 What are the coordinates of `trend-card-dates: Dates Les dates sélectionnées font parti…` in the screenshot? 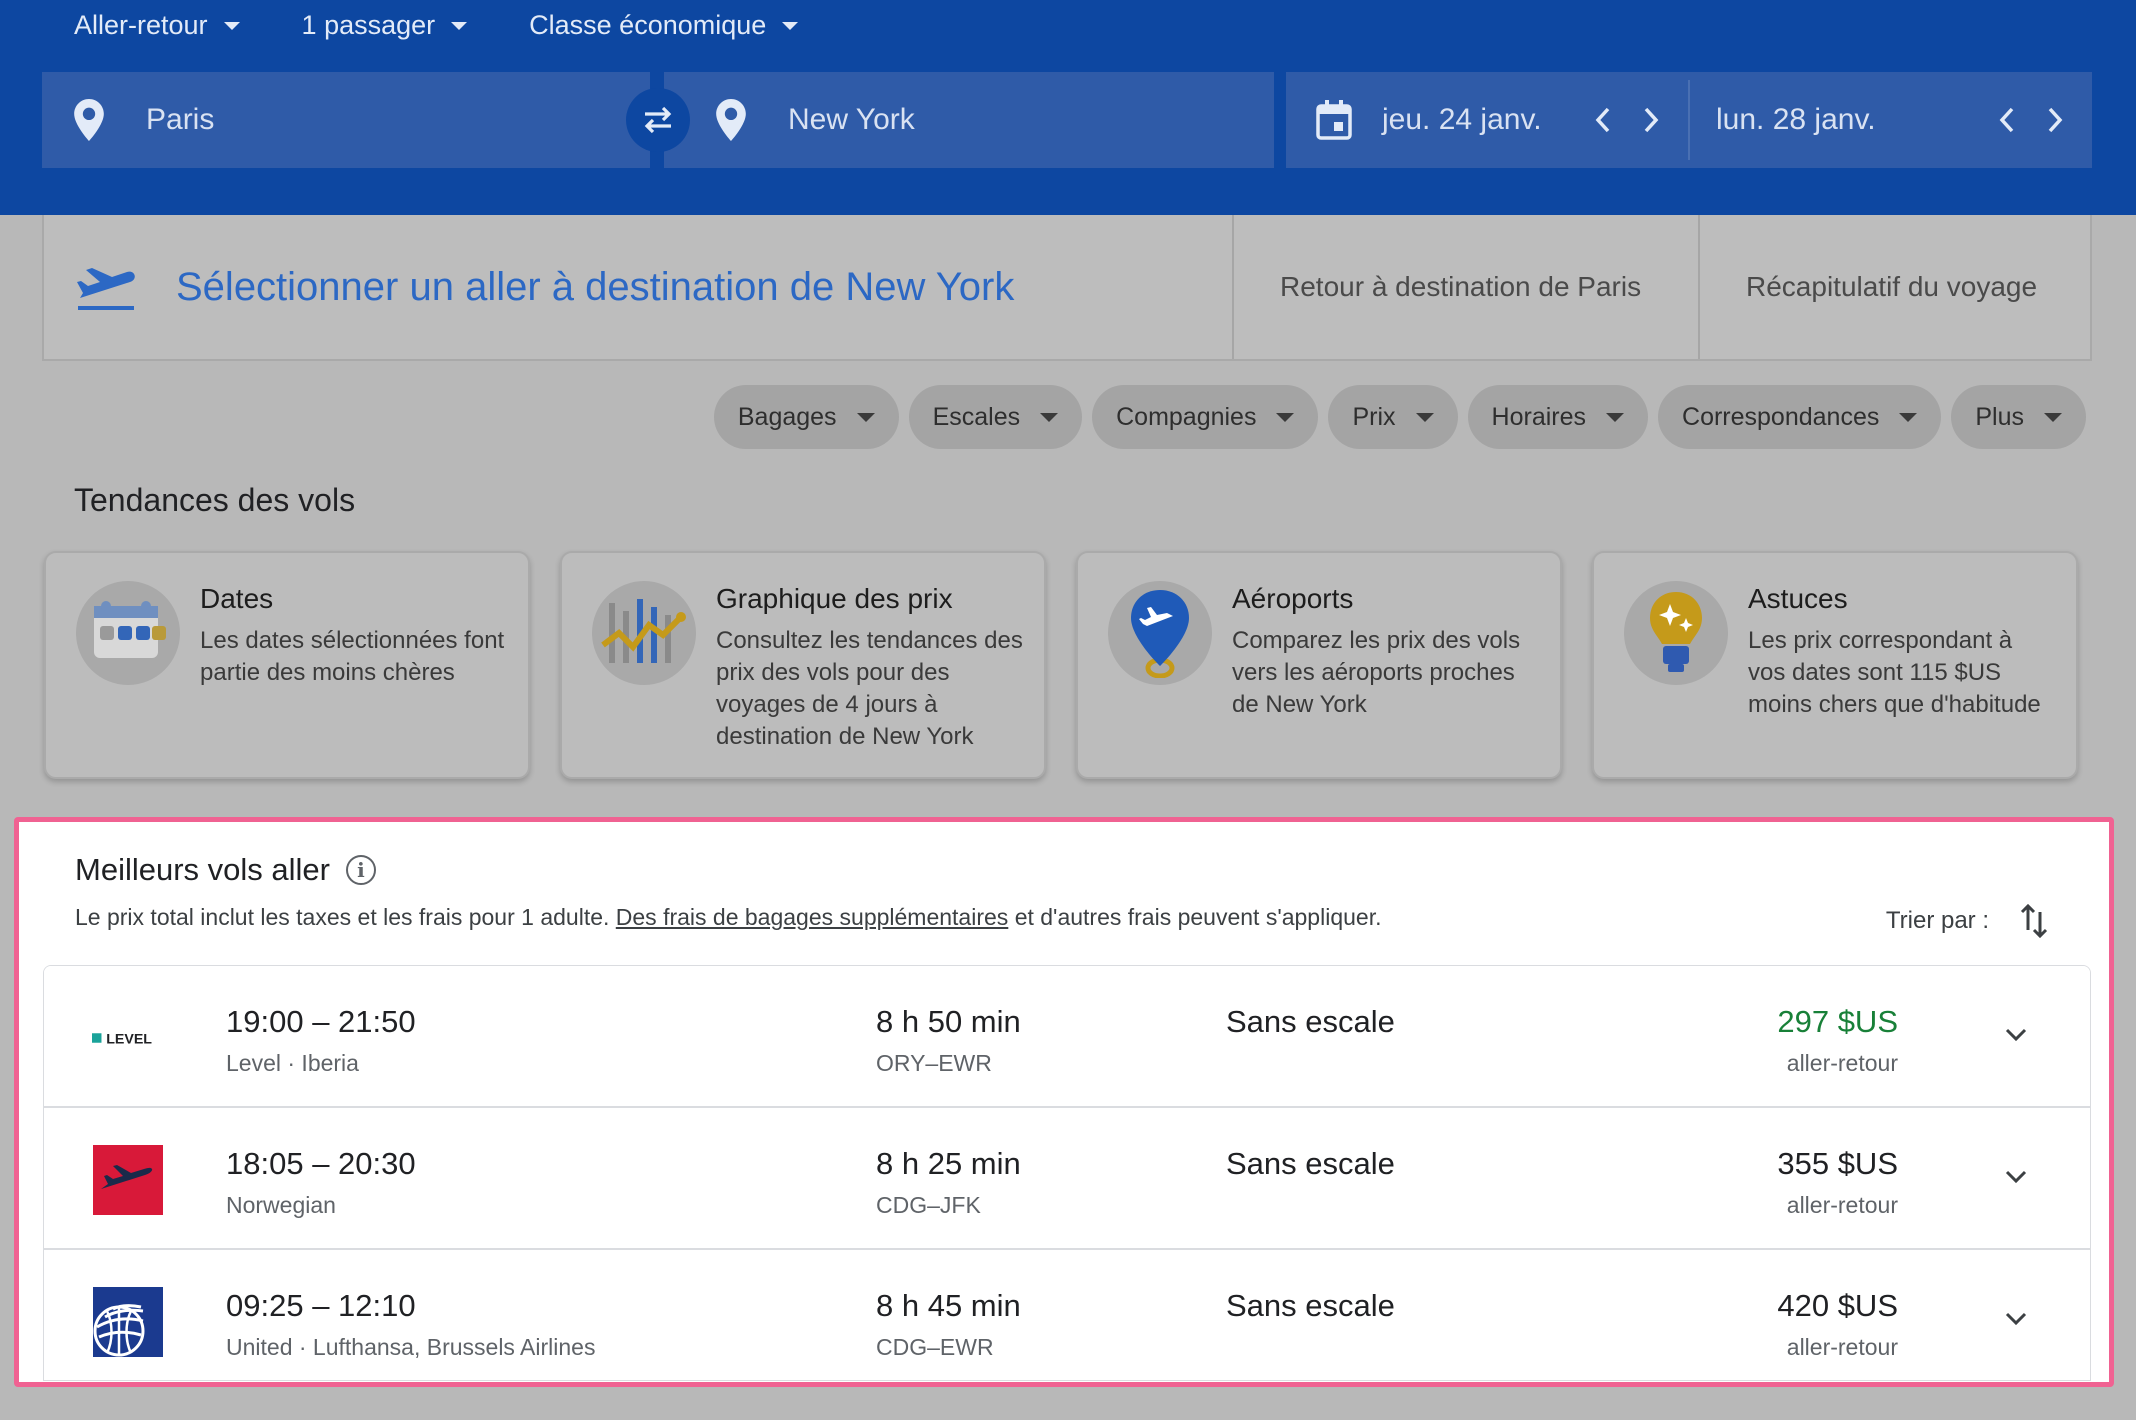 It's located at (287, 665).